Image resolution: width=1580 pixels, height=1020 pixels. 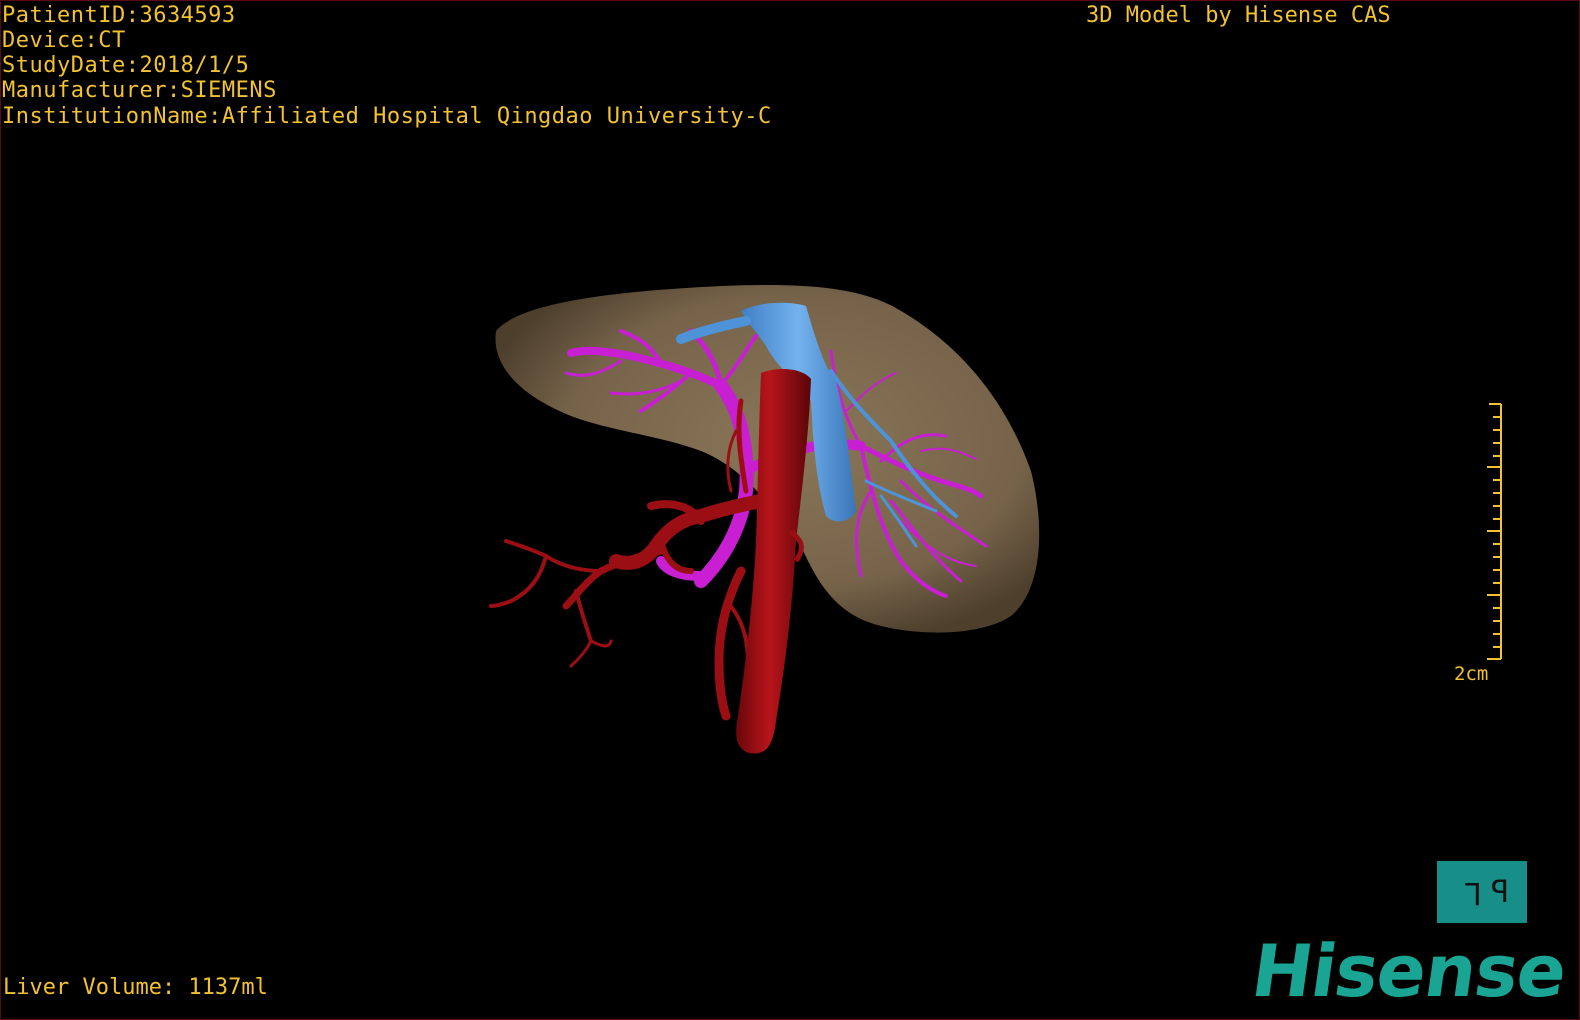 What do you see at coordinates (1495, 892) in the screenshot?
I see `orientation-posterior-label: P` at bounding box center [1495, 892].